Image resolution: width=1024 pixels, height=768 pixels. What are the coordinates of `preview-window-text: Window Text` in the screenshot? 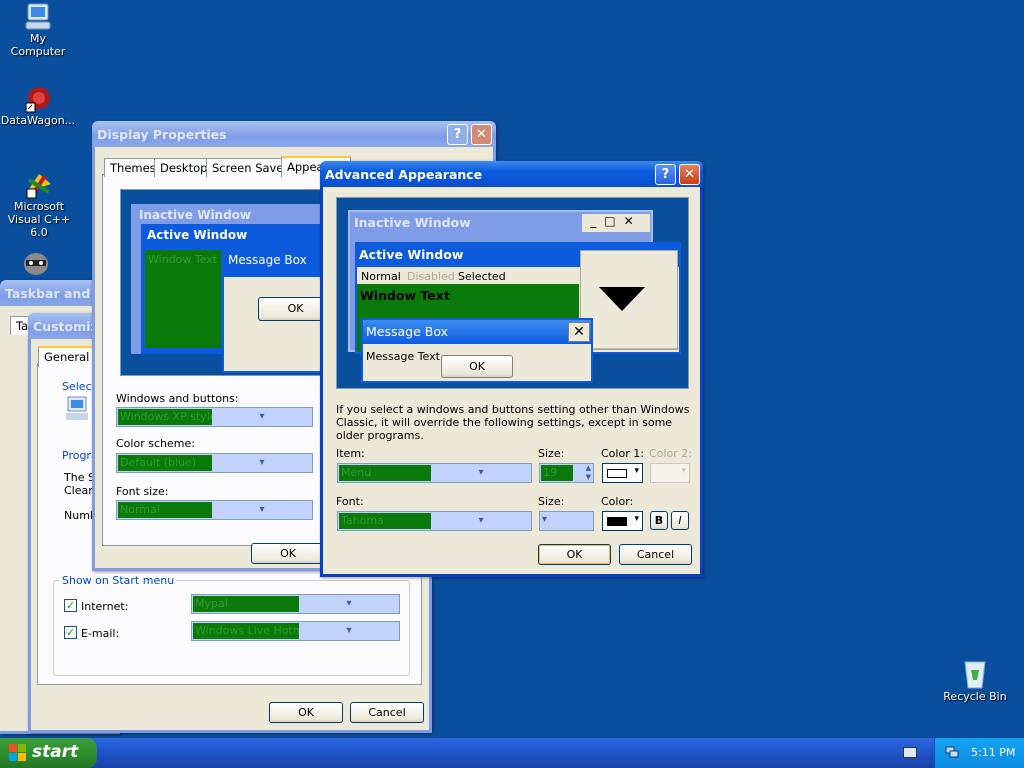 It's located at (183, 299).